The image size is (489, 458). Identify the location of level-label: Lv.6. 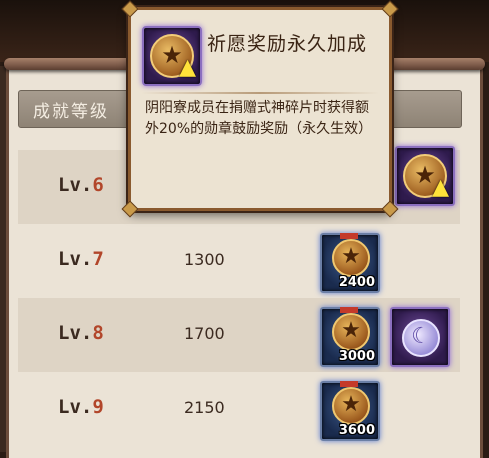
(81, 185).